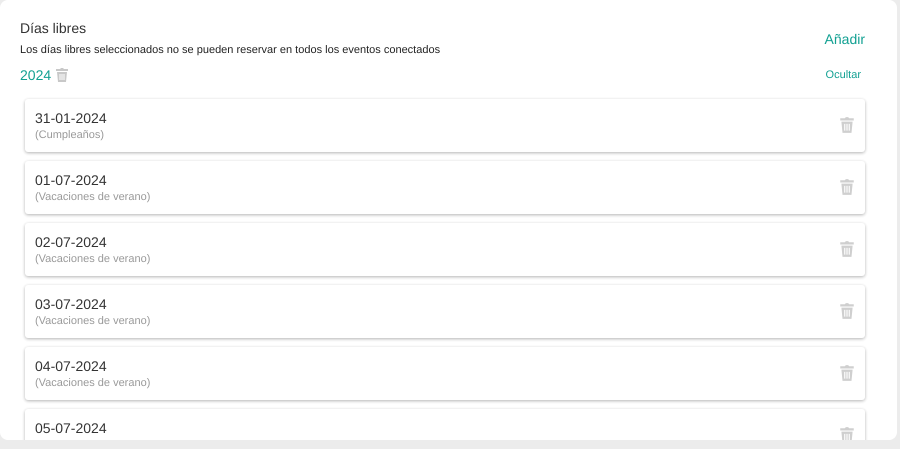  What do you see at coordinates (71, 365) in the screenshot?
I see `day-date: 04-07-2024` at bounding box center [71, 365].